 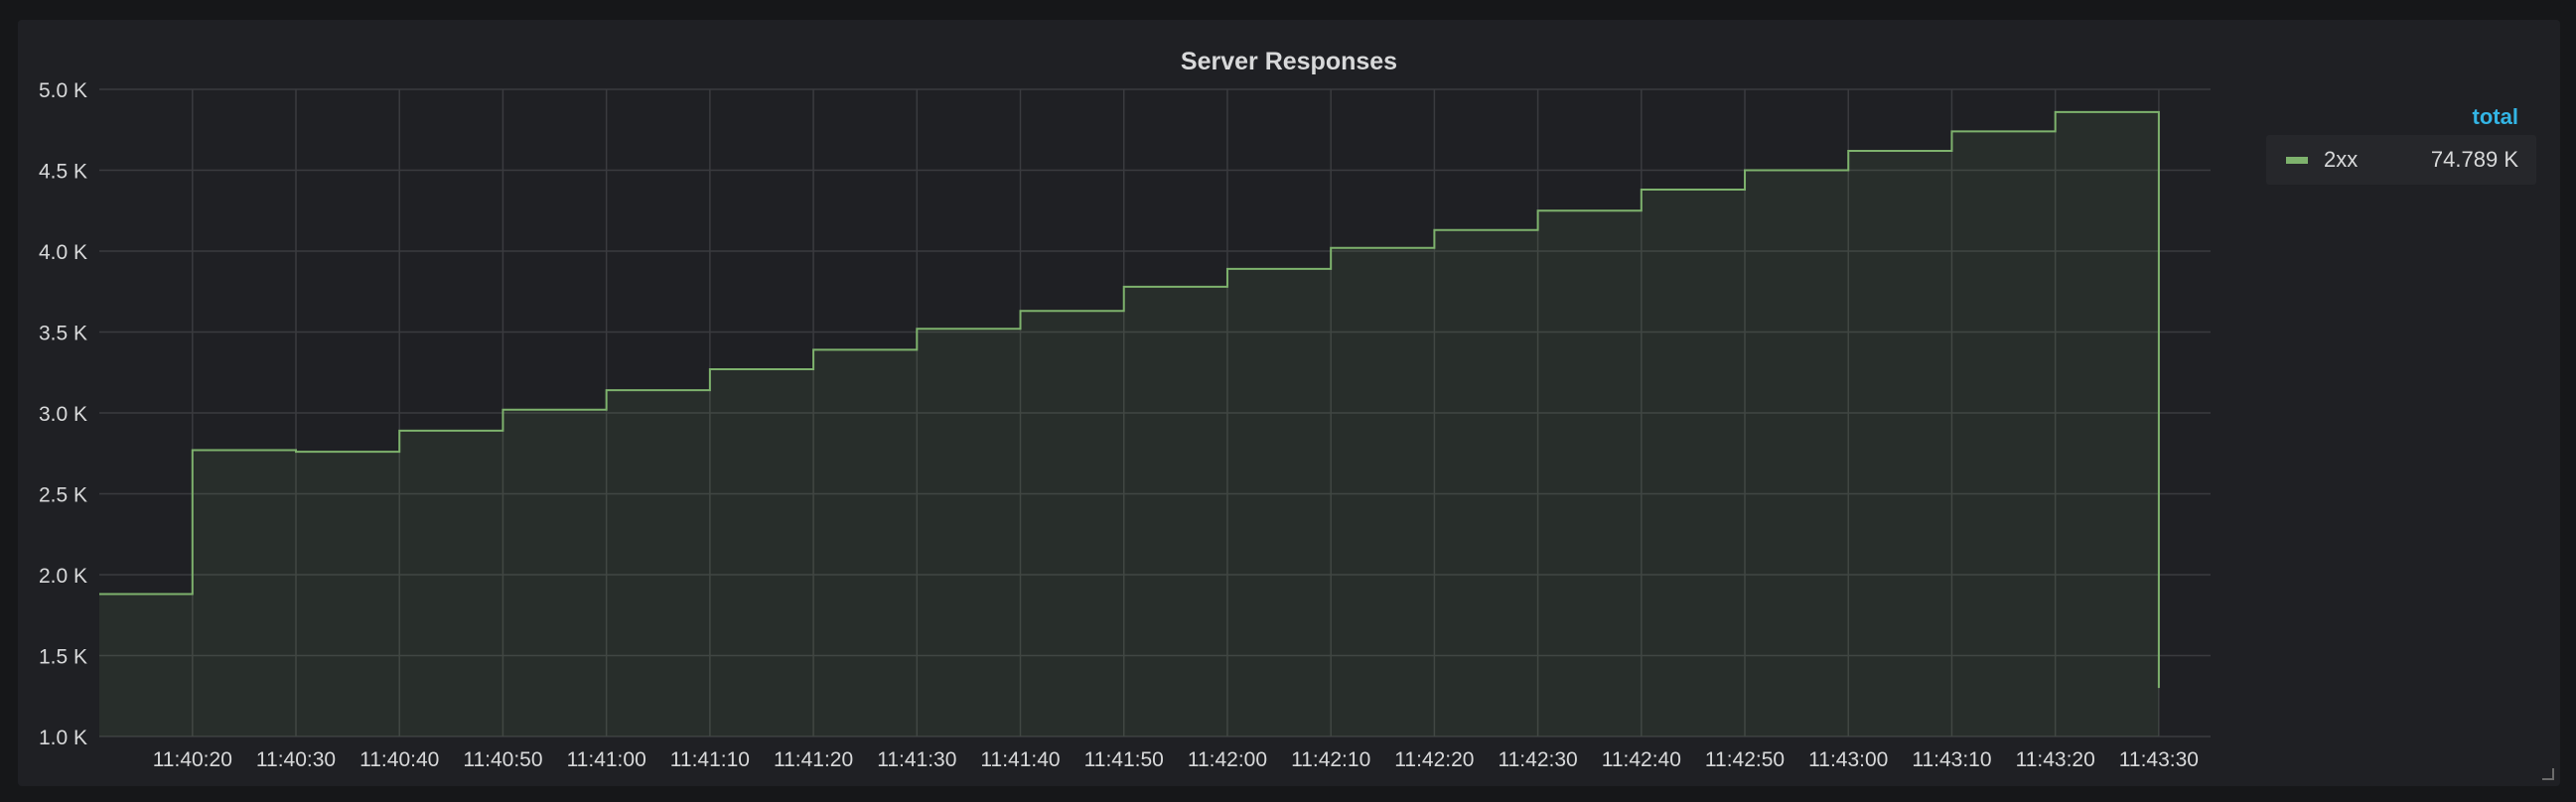 What do you see at coordinates (2055, 760) in the screenshot?
I see `x-tick-label: 11:43:20` at bounding box center [2055, 760].